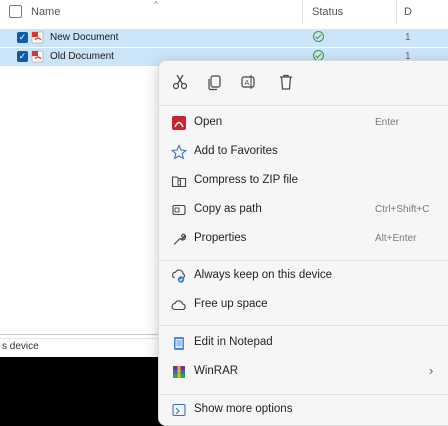  Describe the element at coordinates (216, 371) in the screenshot. I see `menu-item-label: WinRAR` at that location.